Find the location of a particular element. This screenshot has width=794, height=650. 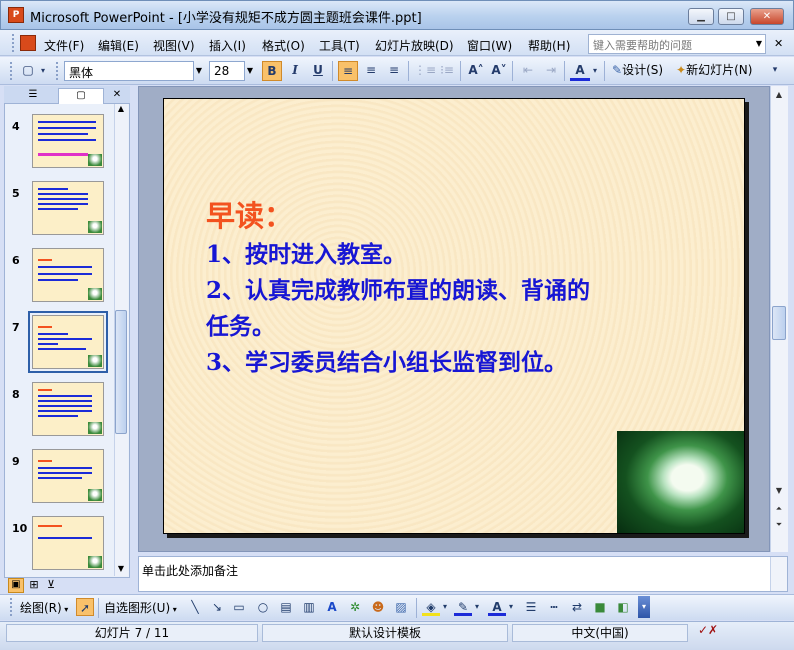

bullets-icon: ⁝≡ is located at coordinates (447, 71).